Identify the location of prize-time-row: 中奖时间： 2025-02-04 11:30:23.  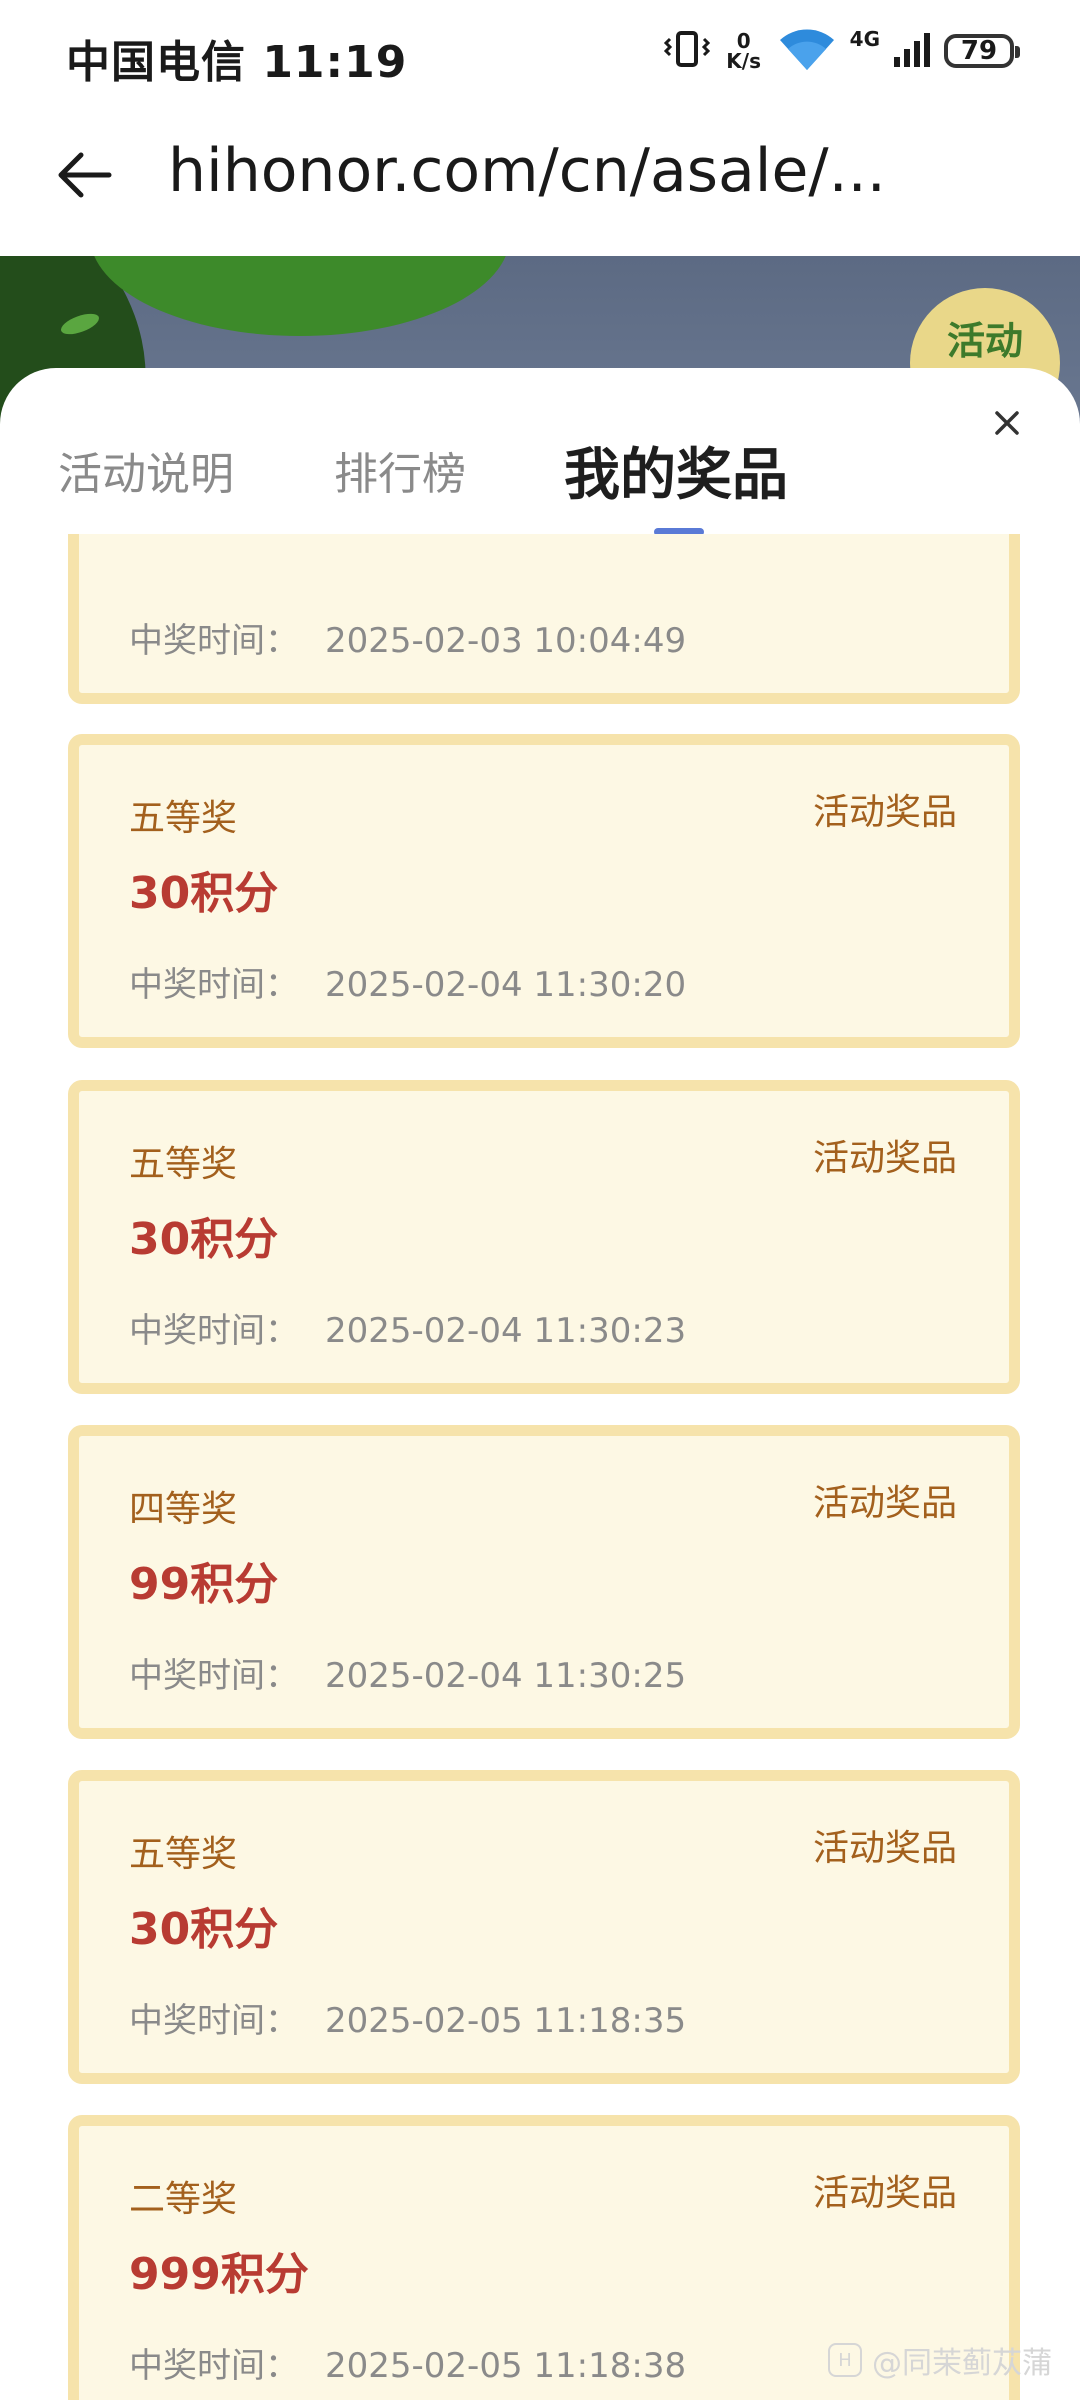
(407, 1327).